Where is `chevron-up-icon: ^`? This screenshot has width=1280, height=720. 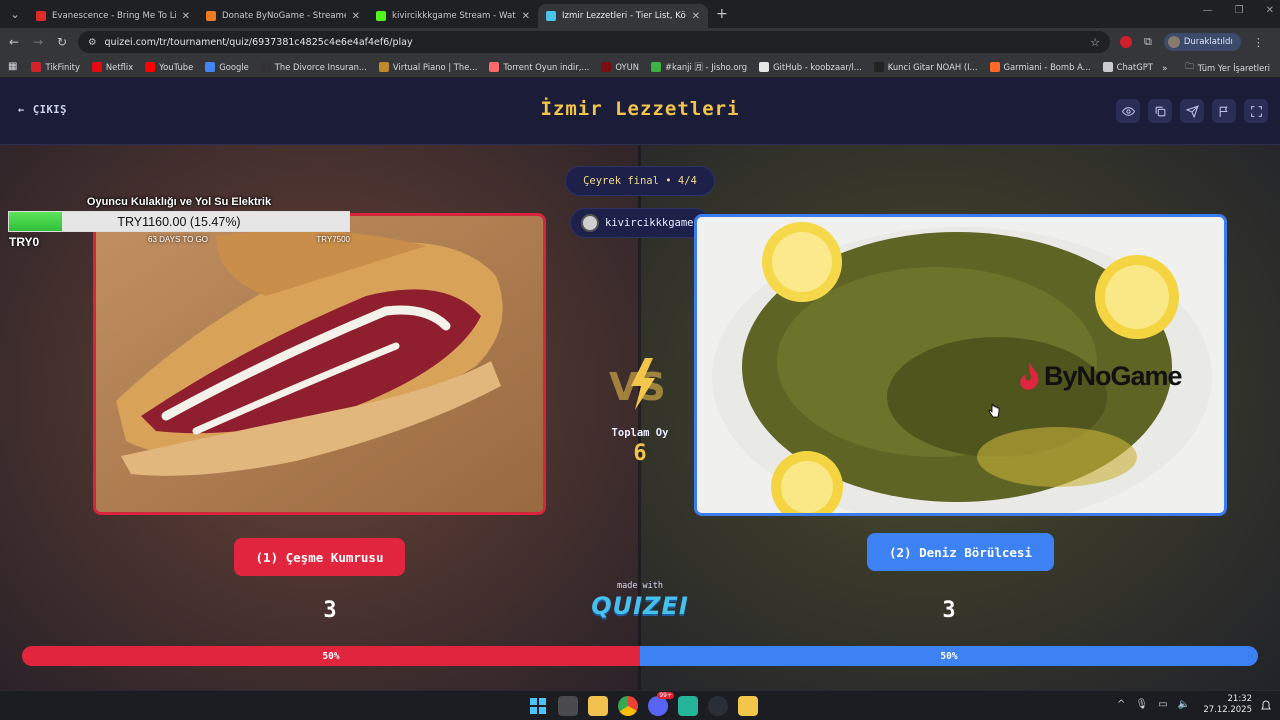 chevron-up-icon: ^ is located at coordinates (1121, 704).